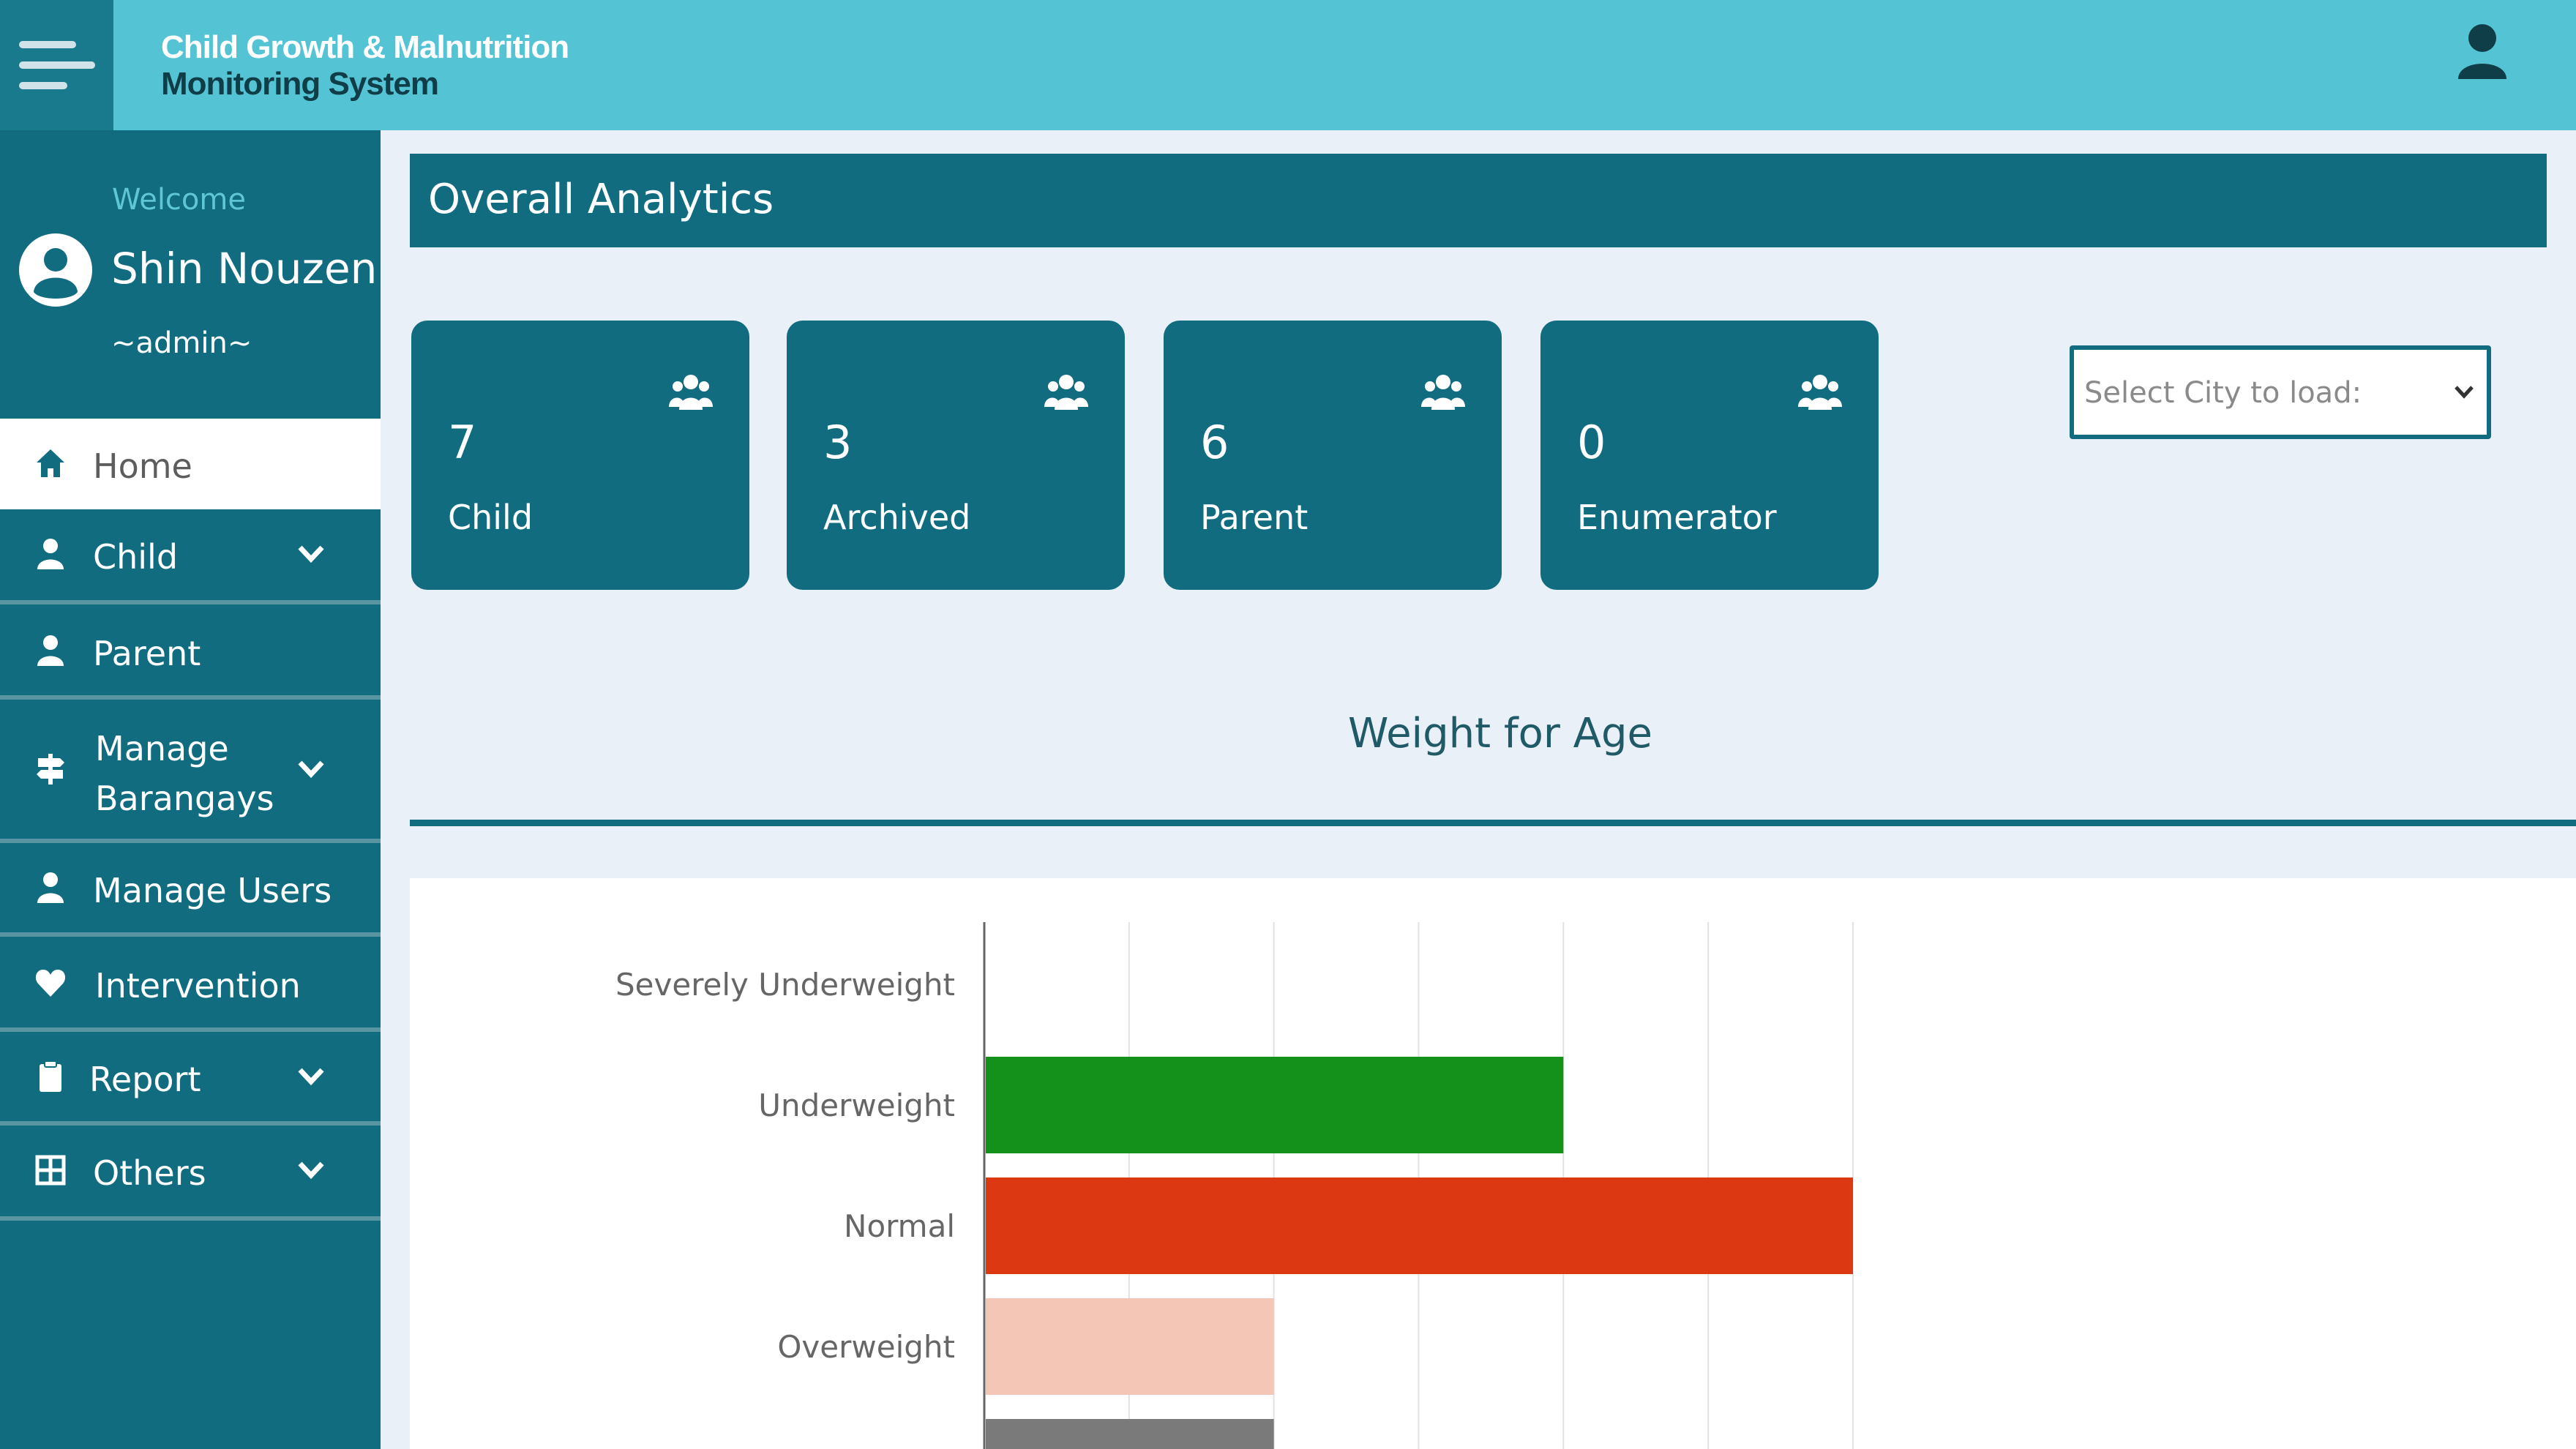  What do you see at coordinates (50, 463) in the screenshot?
I see `home-icon` at bounding box center [50, 463].